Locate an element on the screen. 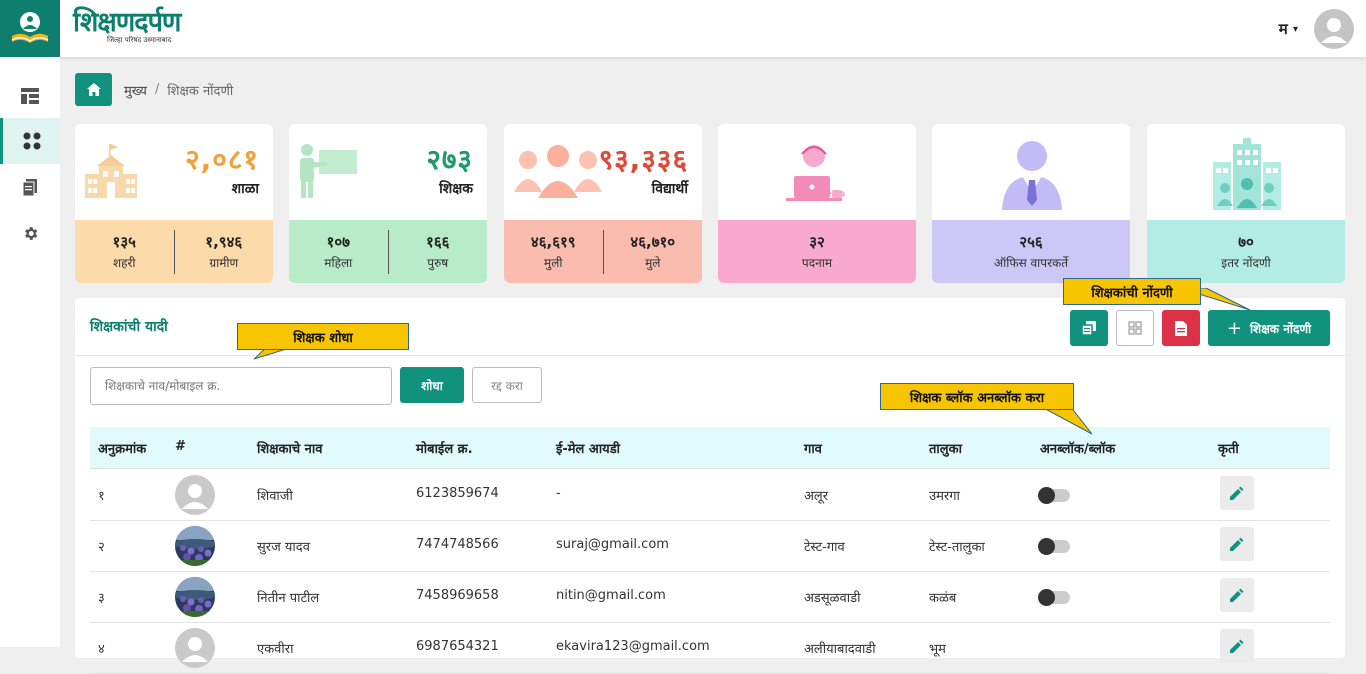 This screenshot has height=674, width=1366. sidebar-item-settings is located at coordinates (30, 233).